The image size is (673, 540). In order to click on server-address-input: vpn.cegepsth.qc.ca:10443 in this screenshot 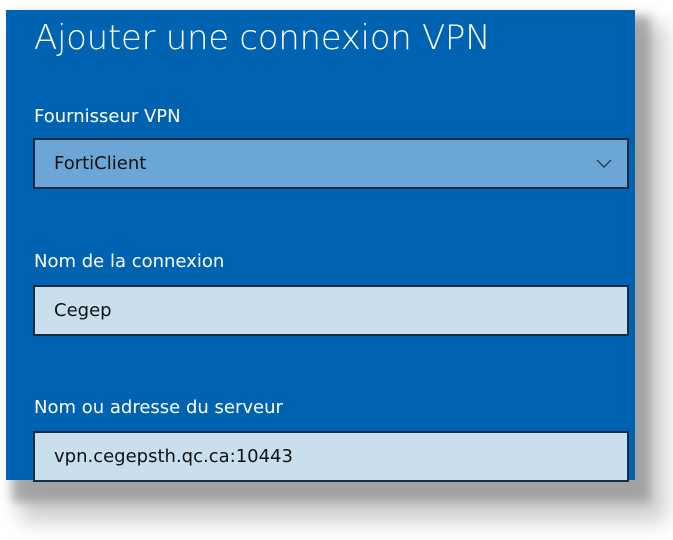, I will do `click(331, 456)`.